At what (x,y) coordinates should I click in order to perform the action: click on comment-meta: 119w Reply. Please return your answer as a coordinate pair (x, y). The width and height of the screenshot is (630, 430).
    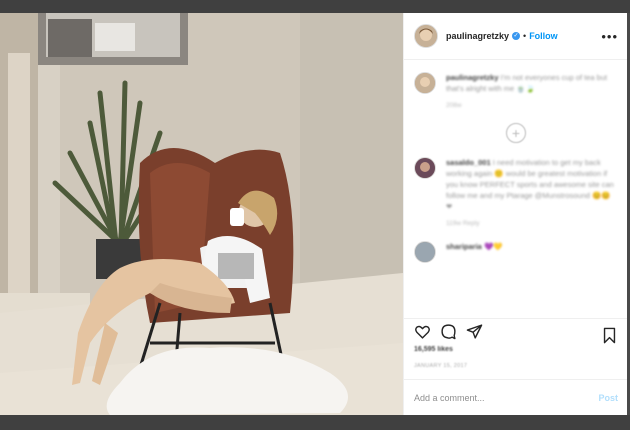
    Looking at the image, I should click on (531, 223).